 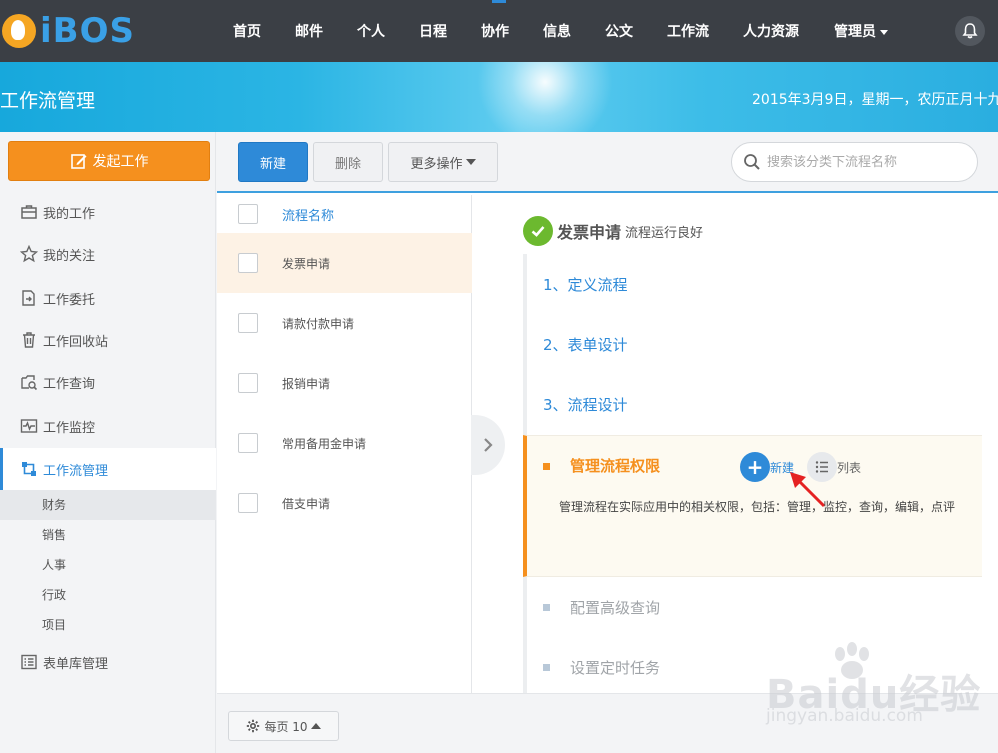 I want to click on more-actions-label: 更多操作, so click(x=436, y=164).